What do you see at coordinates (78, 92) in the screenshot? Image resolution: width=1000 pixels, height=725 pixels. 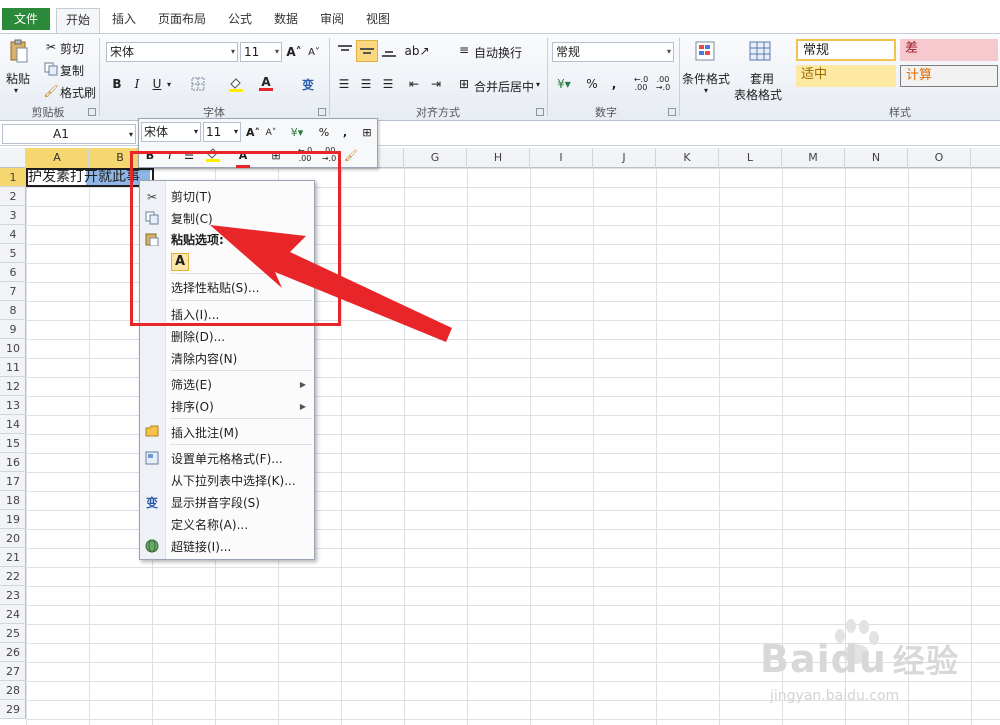 I see `format-painter-button: 格式刷` at bounding box center [78, 92].